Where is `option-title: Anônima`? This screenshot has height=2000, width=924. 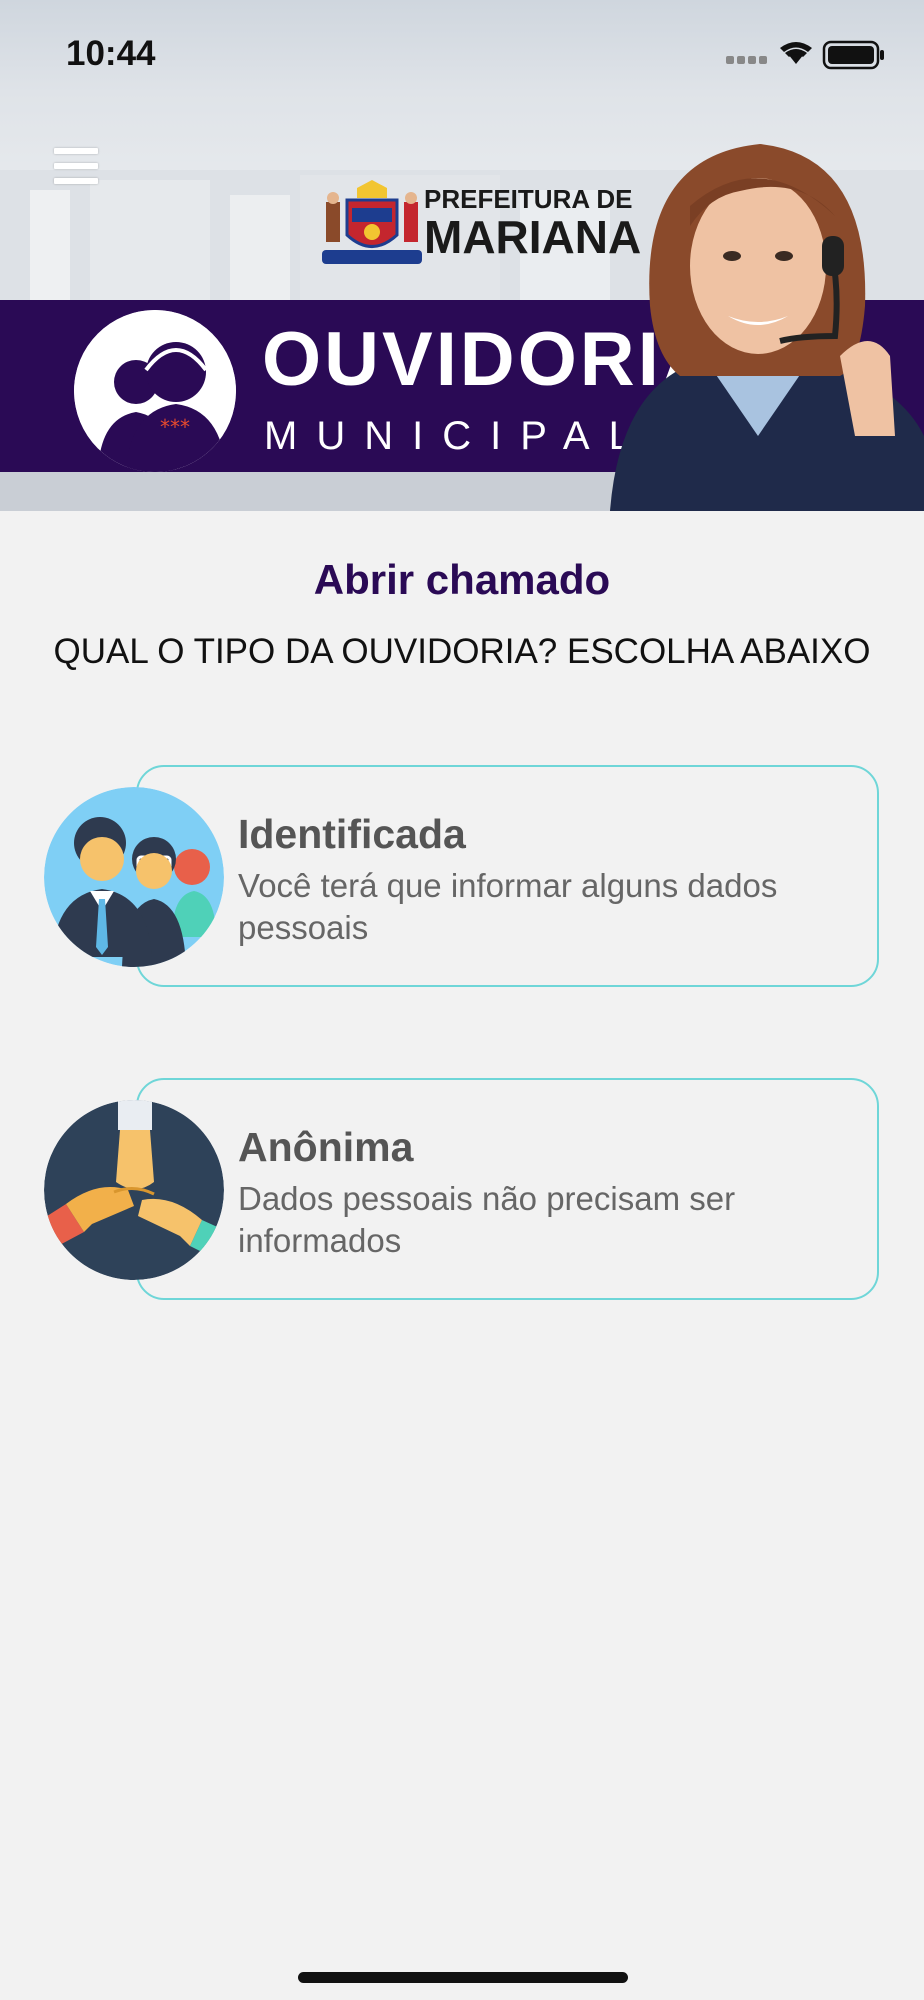
option-title: Anônima is located at coordinates (326, 1147).